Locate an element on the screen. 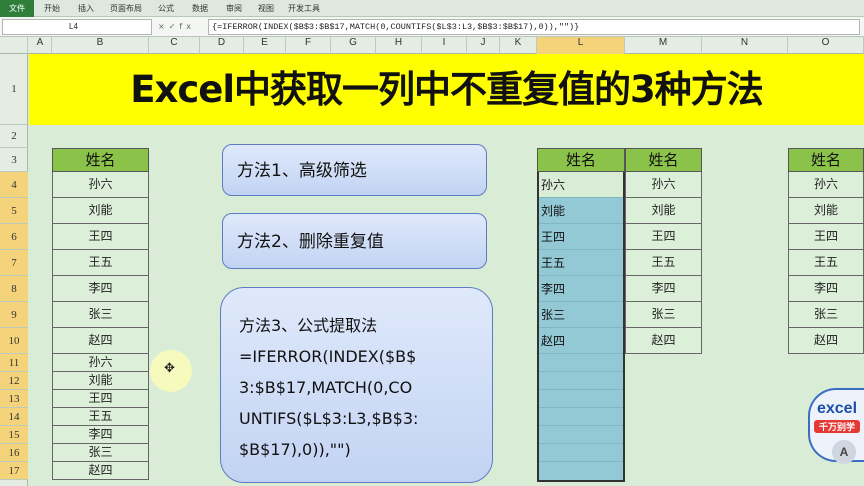  row-header-3: 3 is located at coordinates (14, 160).